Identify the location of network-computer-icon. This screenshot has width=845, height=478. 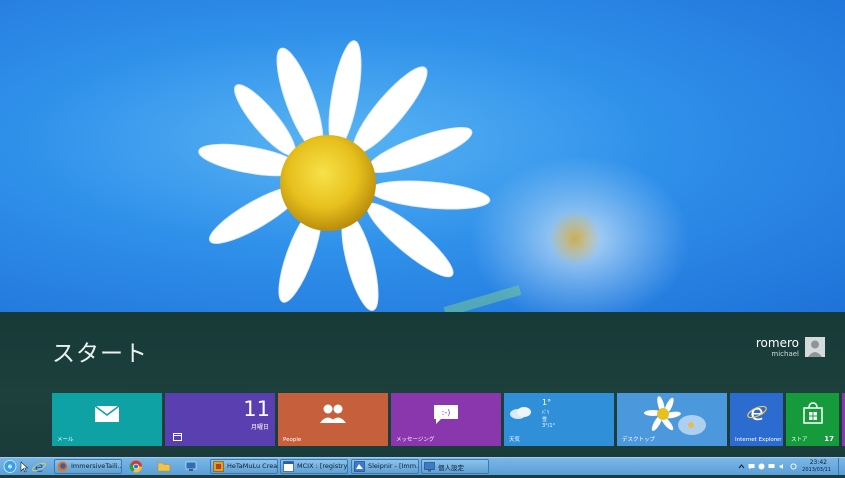
(191, 466).